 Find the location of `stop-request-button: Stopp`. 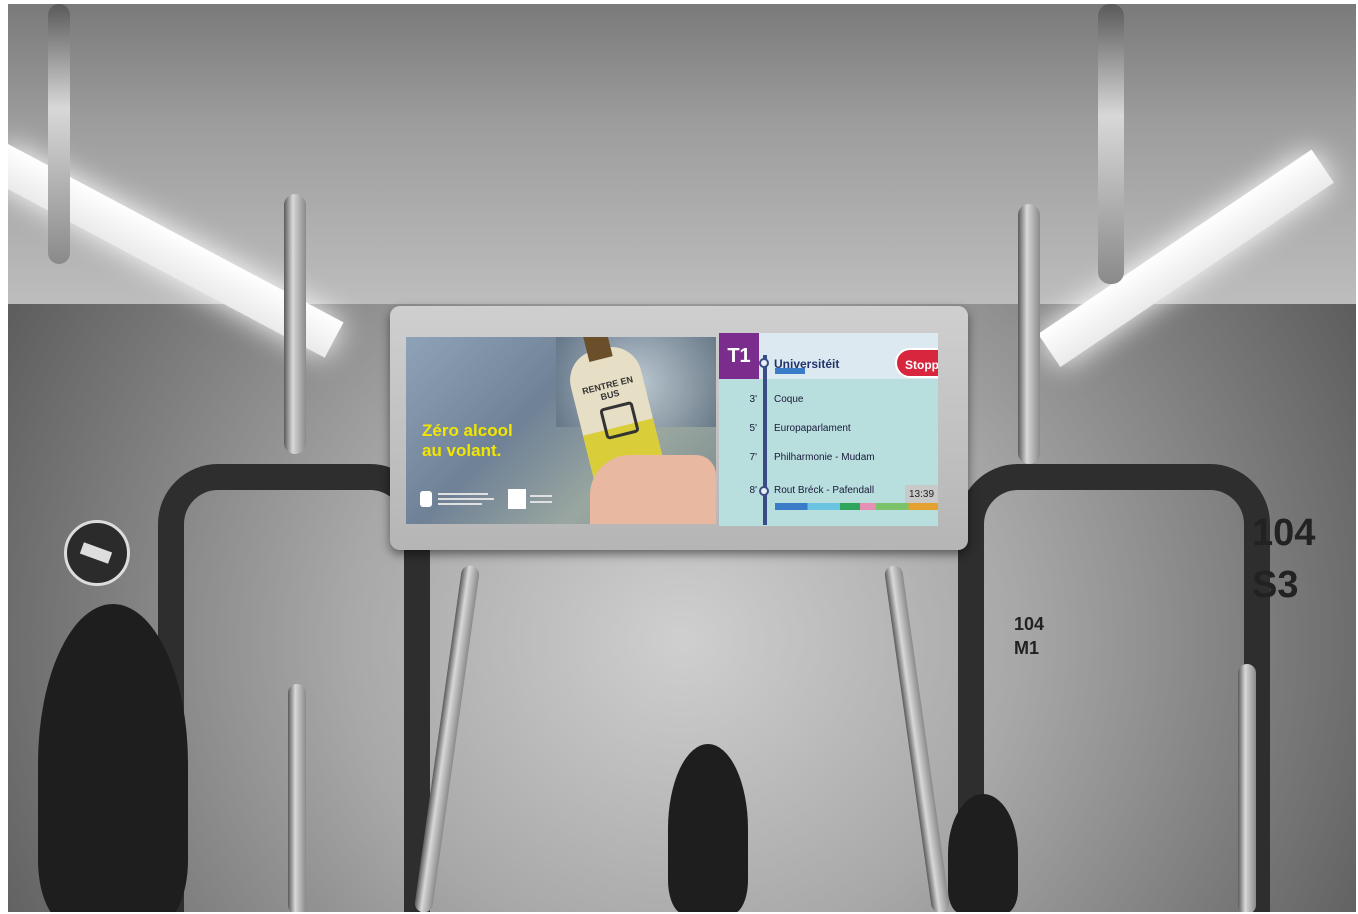

stop-request-button: Stopp is located at coordinates (916, 363).